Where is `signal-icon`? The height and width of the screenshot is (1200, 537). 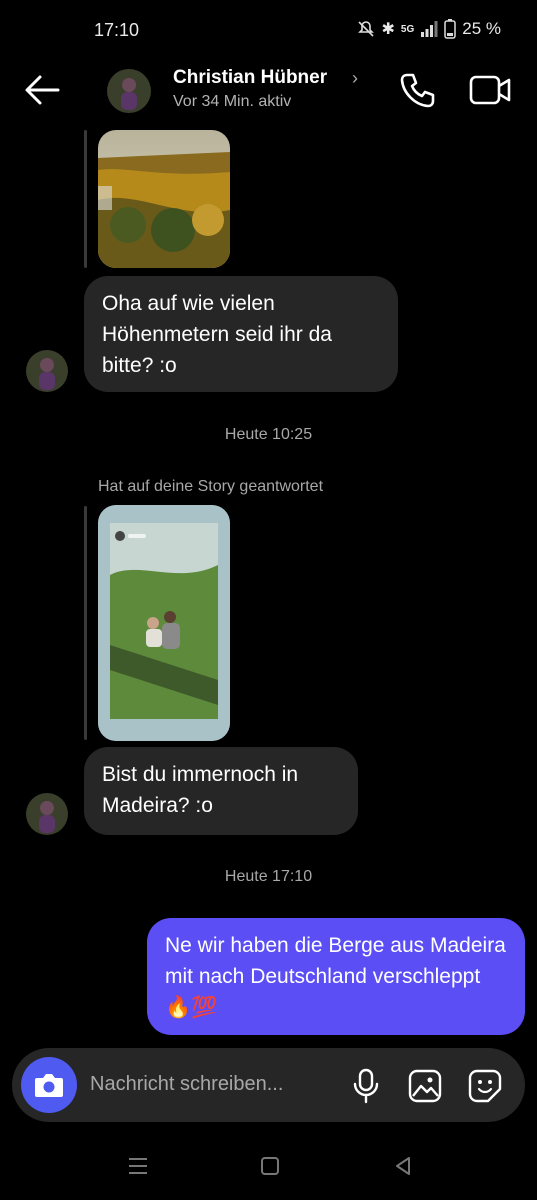 signal-icon is located at coordinates (429, 29).